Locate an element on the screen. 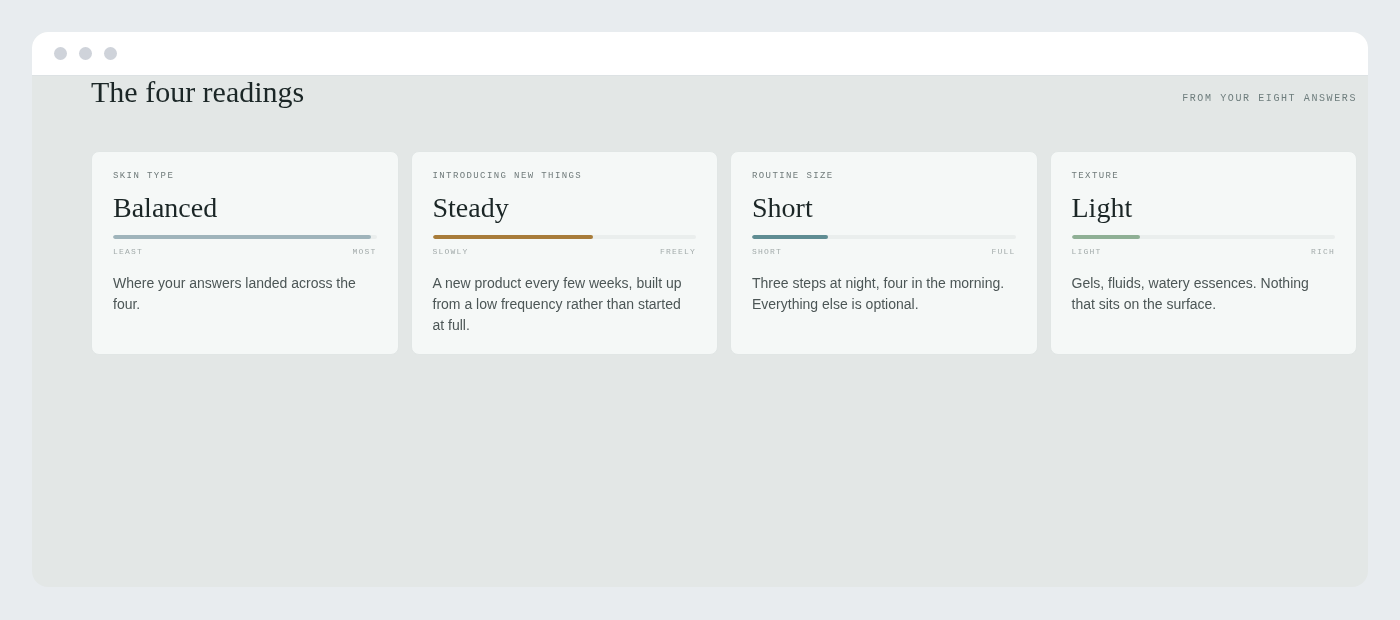 This screenshot has height=620, width=1400. scale-low-label: LIGHT is located at coordinates (1086, 251).